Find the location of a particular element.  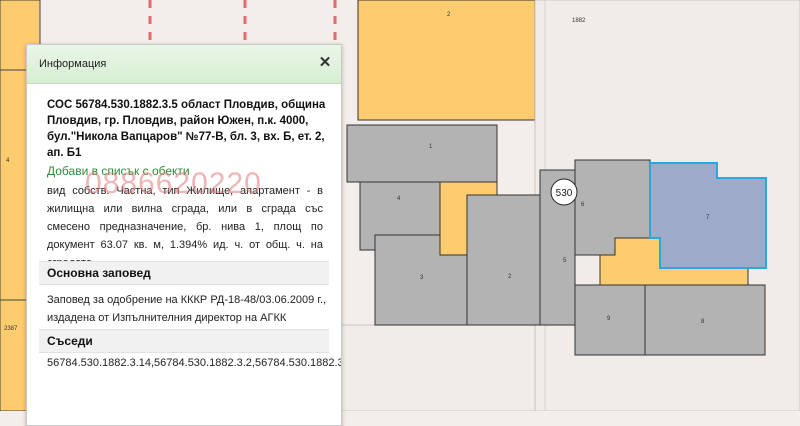

parcel-bottom is located at coordinates (437, 367).